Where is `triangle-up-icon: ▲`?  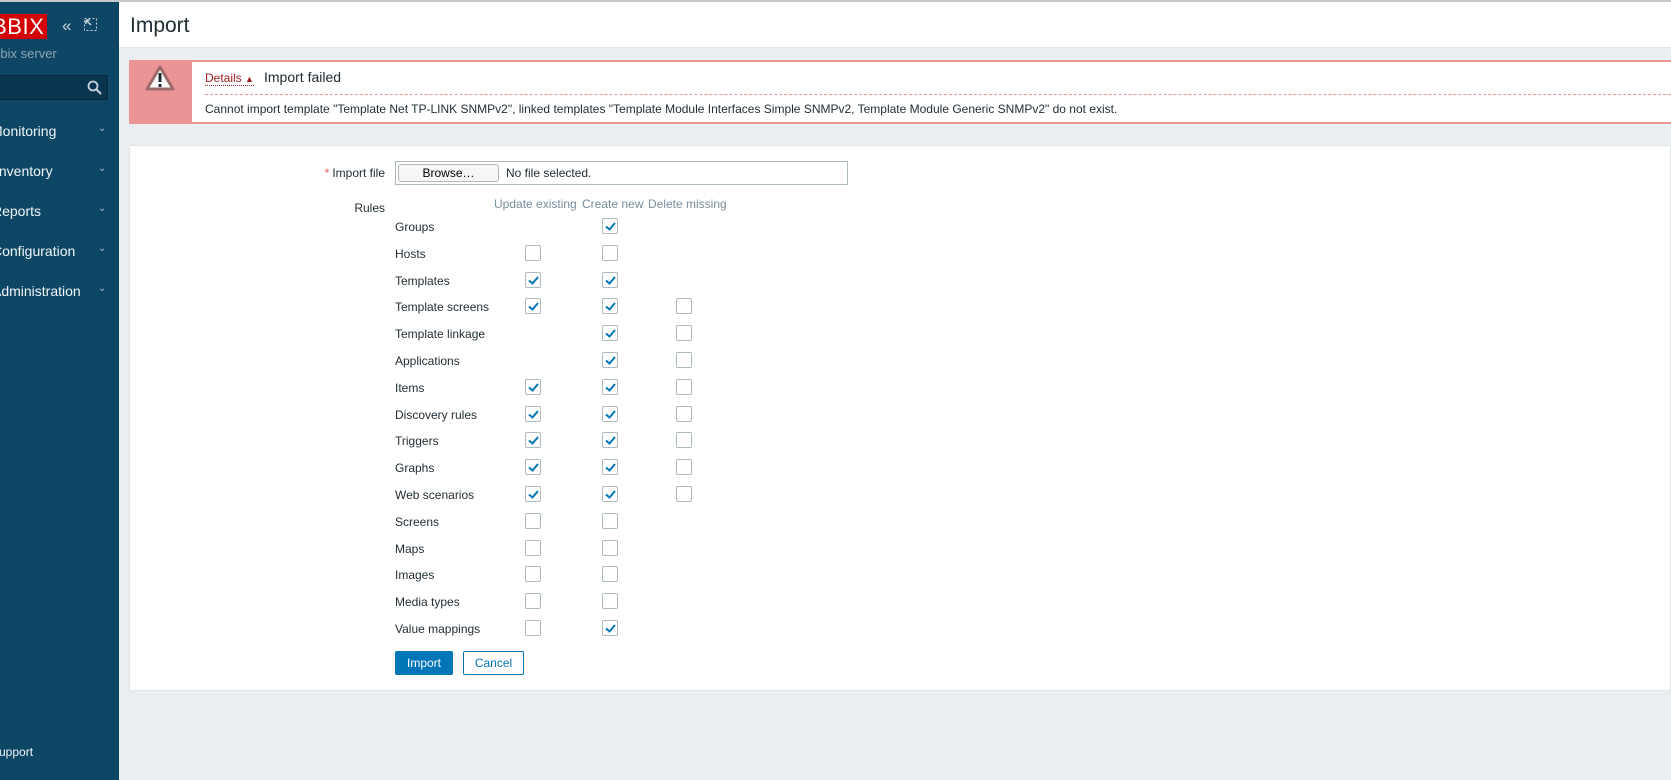 triangle-up-icon: ▲ is located at coordinates (249, 79).